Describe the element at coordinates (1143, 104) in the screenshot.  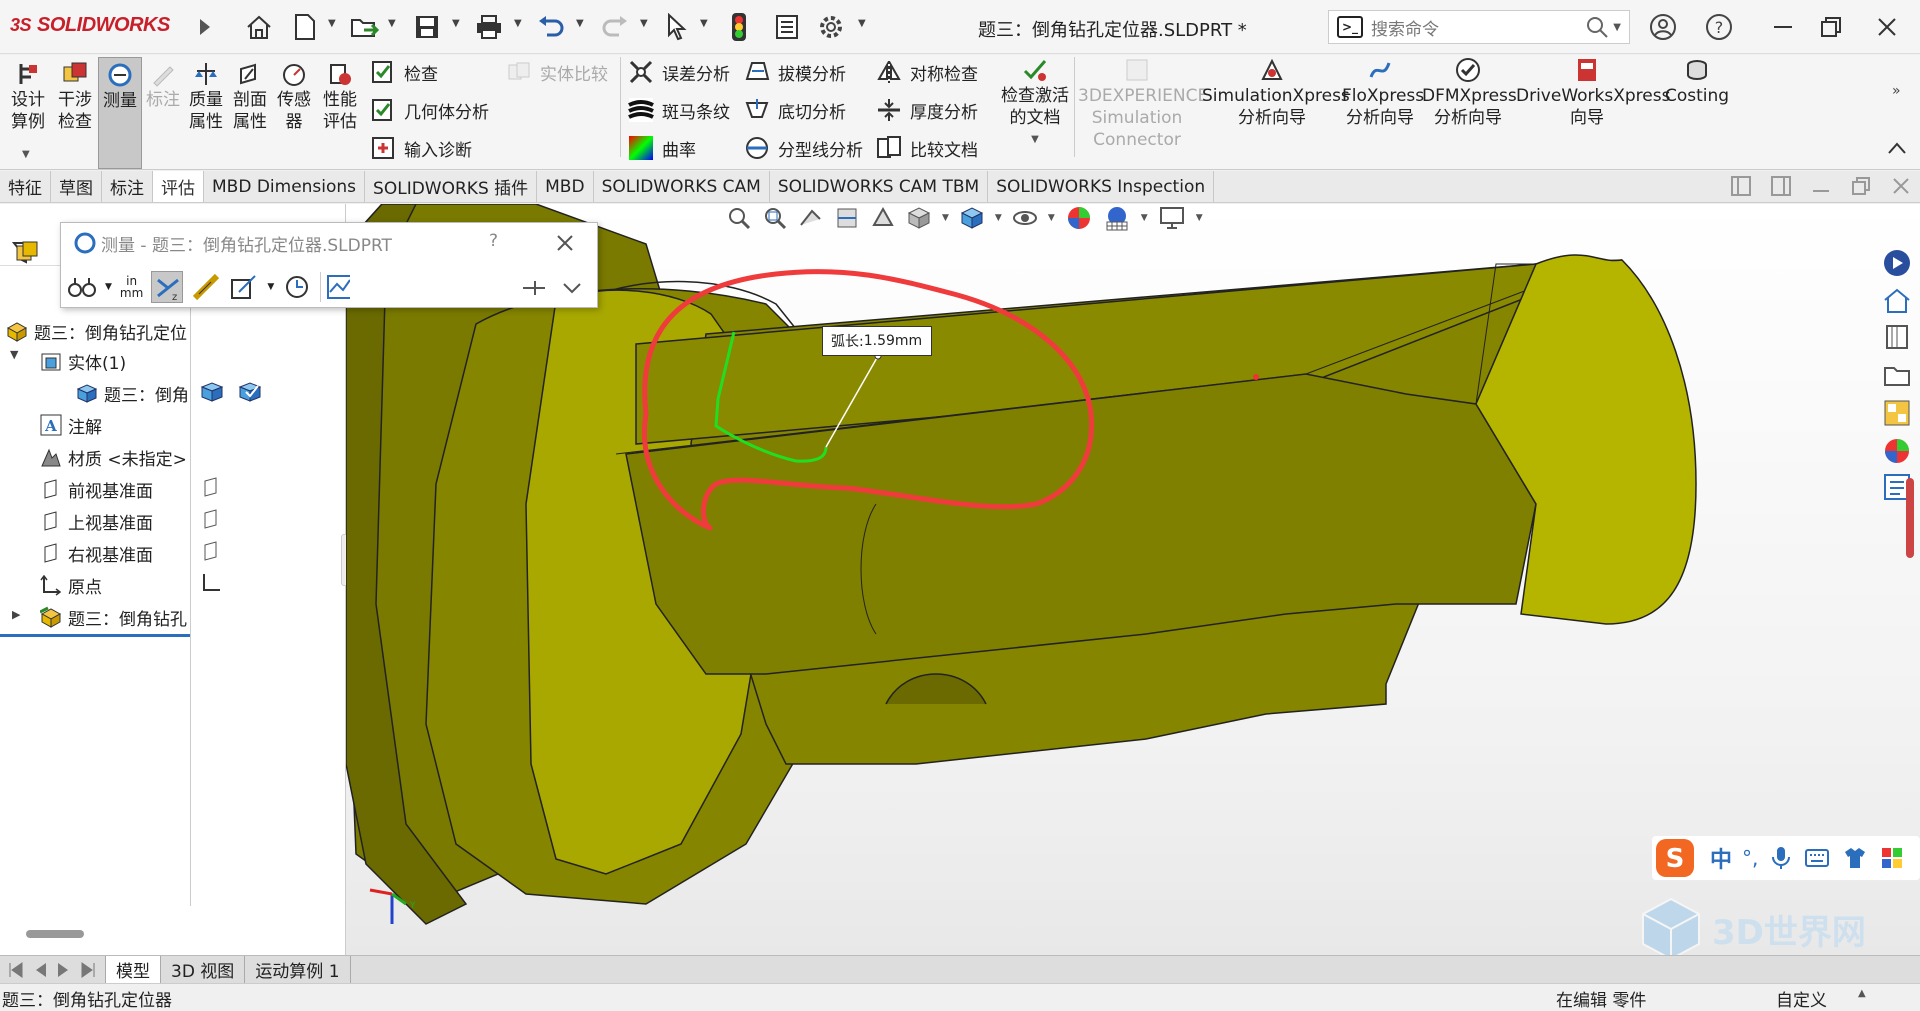
I see `3dexperience-connector-button: 3DEXPERIENCE Simulation Connector` at that location.